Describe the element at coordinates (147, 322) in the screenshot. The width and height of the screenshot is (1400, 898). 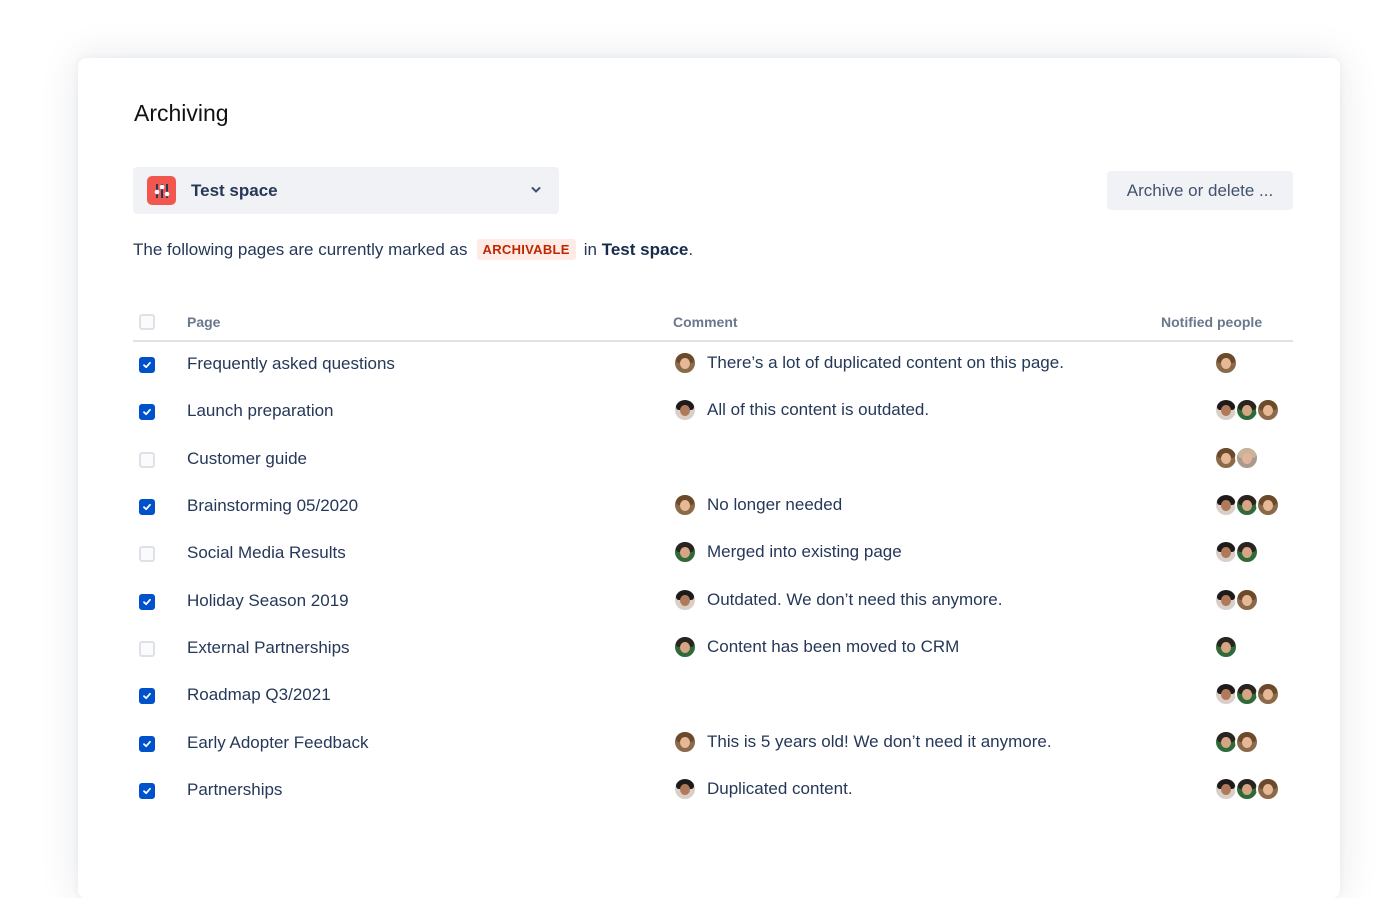
I see `select-all-checkbox` at that location.